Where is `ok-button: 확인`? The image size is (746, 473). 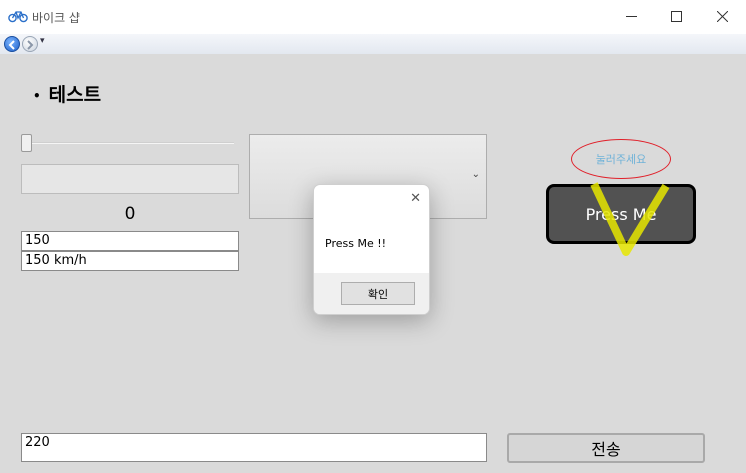
ok-button: 확인 is located at coordinates (378, 293).